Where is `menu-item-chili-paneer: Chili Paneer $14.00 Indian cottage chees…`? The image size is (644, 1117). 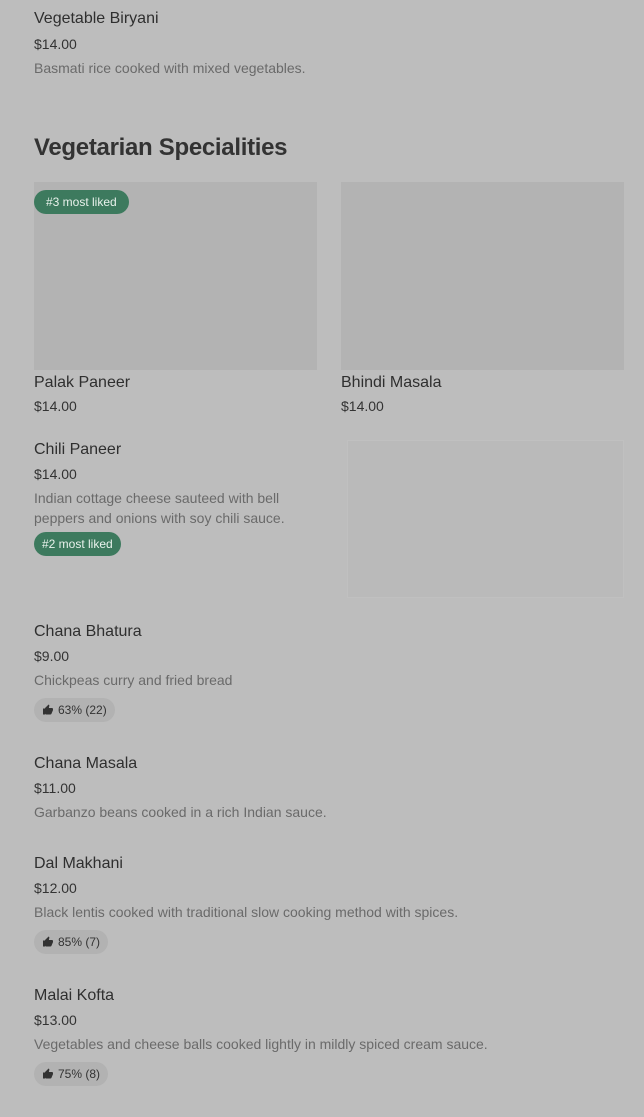 menu-item-chili-paneer: Chili Paneer $14.00 Indian cottage chees… is located at coordinates (329, 517).